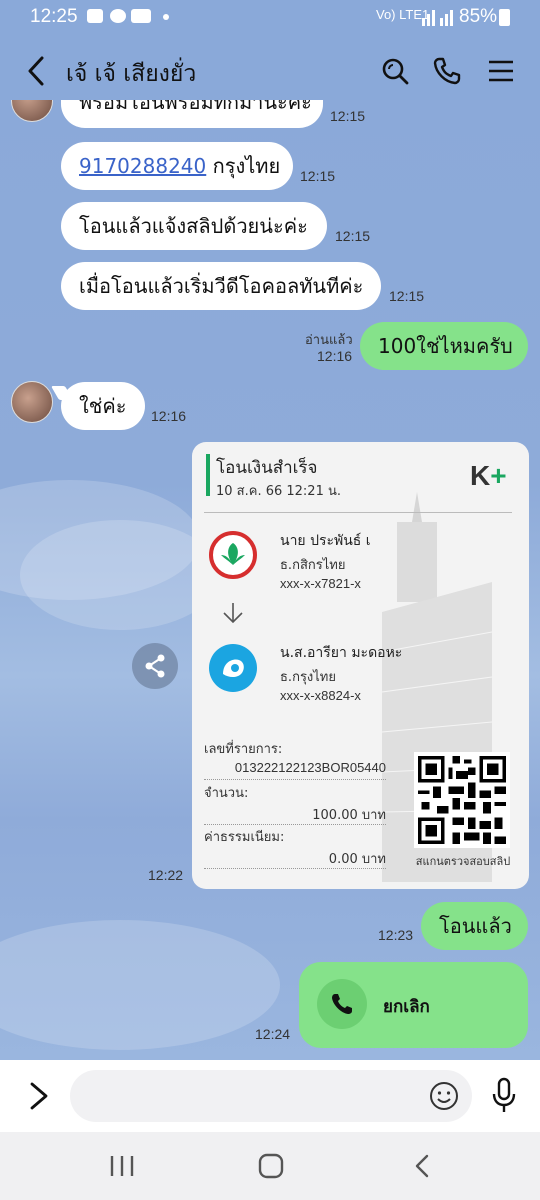 Image resolution: width=540 pixels, height=1200 pixels. Describe the element at coordinates (122, 1166) in the screenshot. I see `recent-apps-icon` at that location.